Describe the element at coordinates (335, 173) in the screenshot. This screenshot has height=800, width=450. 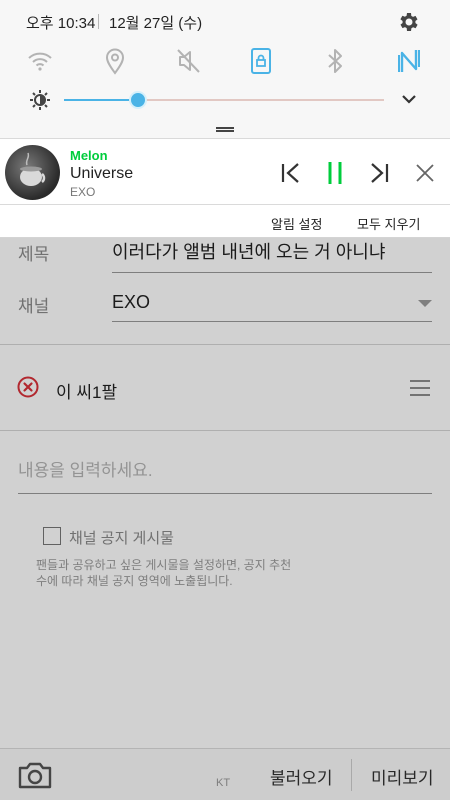
I see `pause-icon` at that location.